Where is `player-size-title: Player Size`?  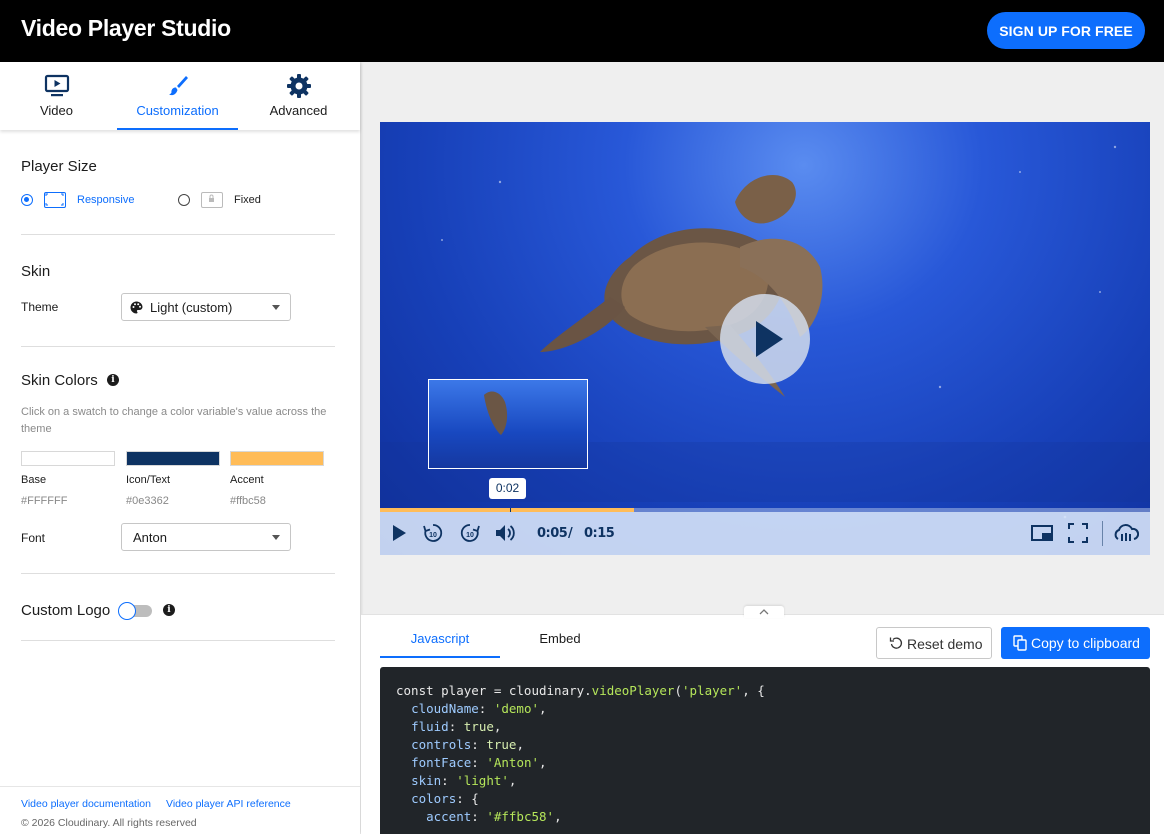 player-size-title: Player Size is located at coordinates (59, 166).